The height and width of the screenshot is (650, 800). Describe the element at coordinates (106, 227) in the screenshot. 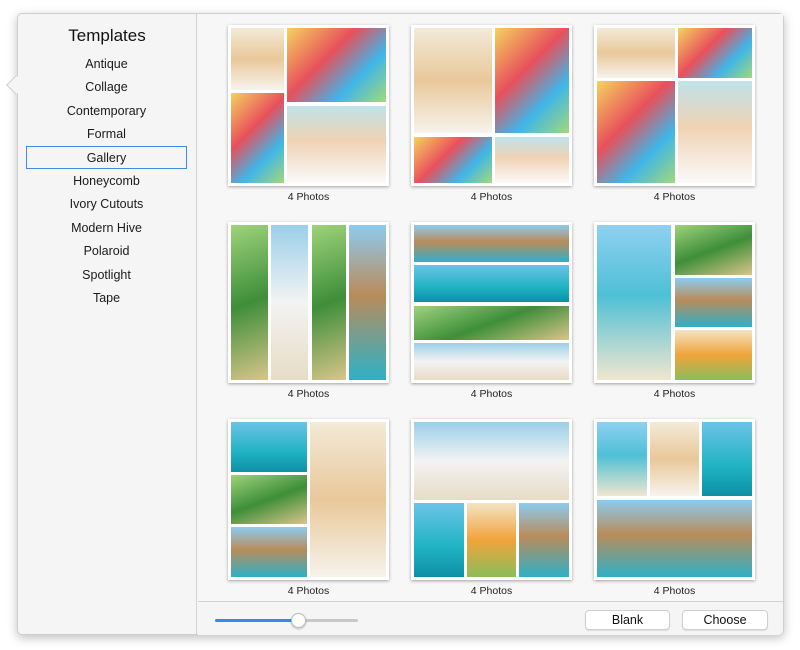

I see `sidebar-item-modern-hive: Modern Hive` at that location.